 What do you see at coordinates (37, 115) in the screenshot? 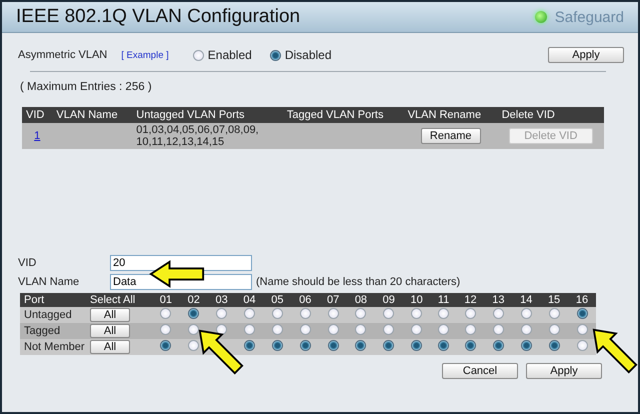
I see `column-header: VID` at bounding box center [37, 115].